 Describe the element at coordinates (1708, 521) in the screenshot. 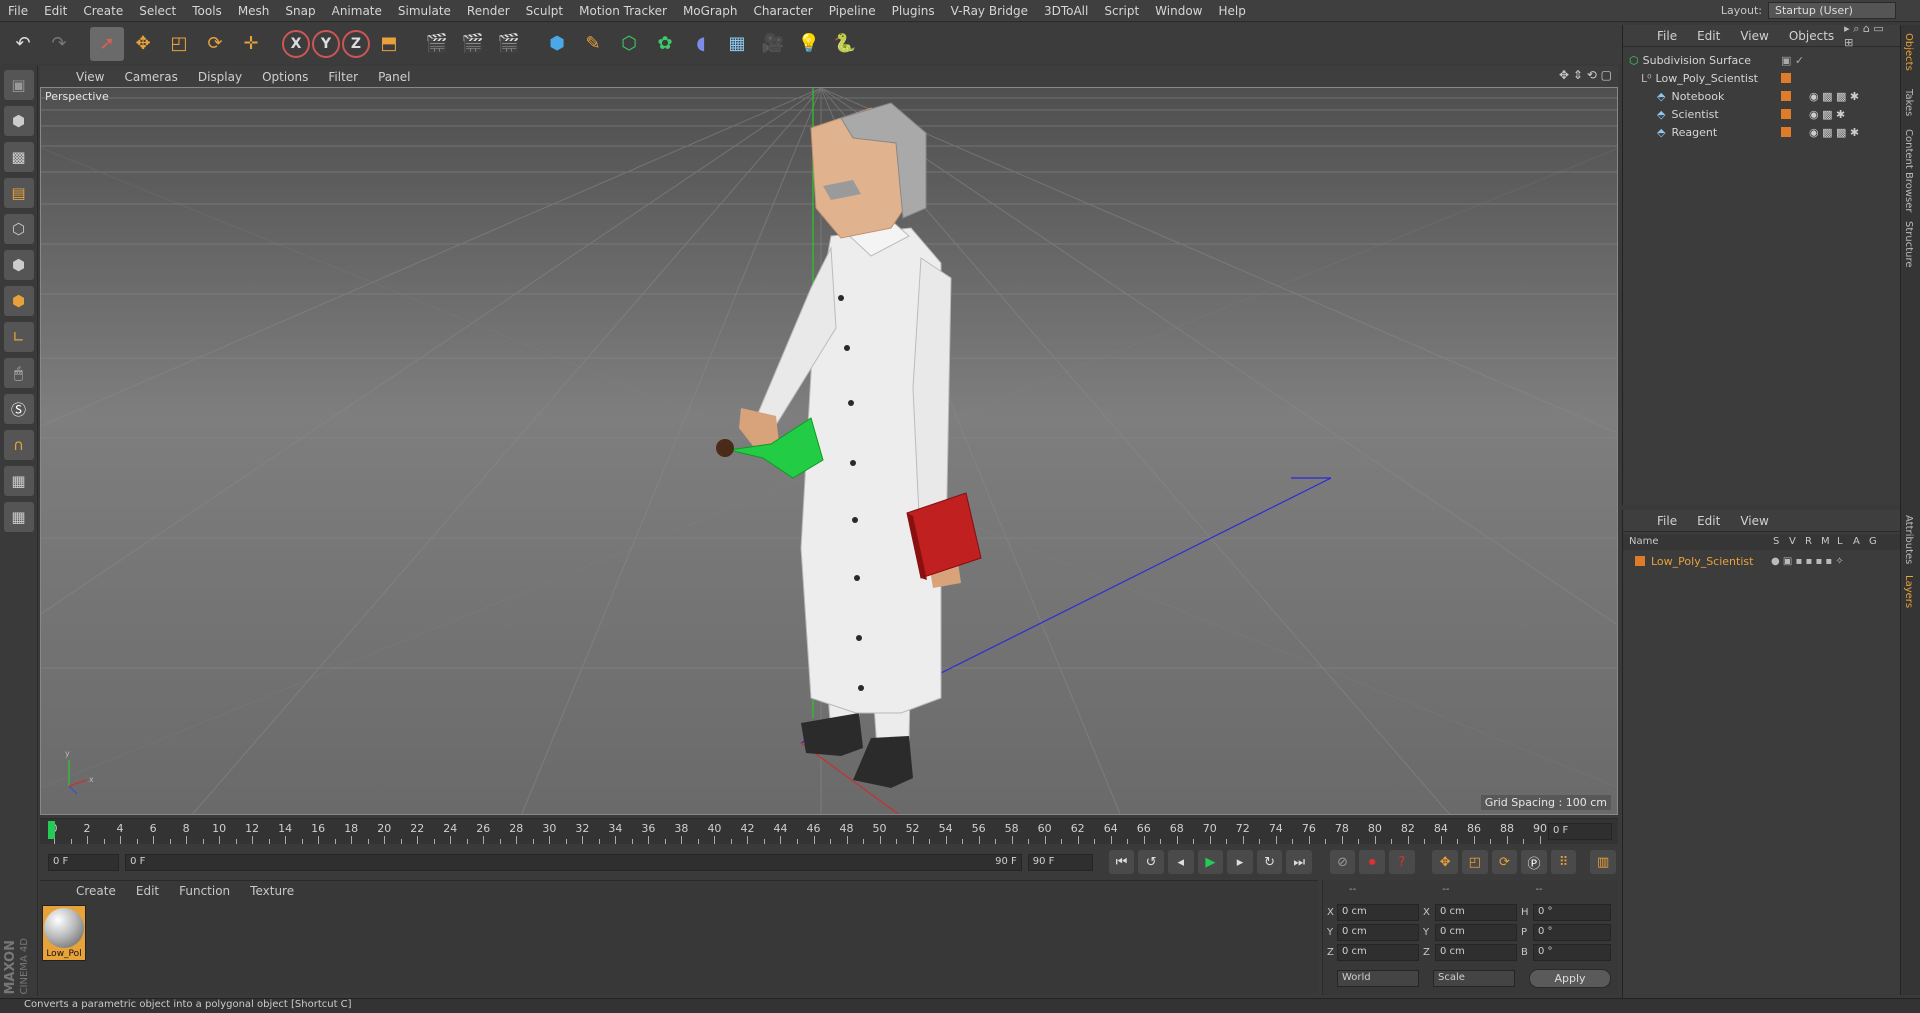

I see `layer-menu-edit: Edit` at that location.